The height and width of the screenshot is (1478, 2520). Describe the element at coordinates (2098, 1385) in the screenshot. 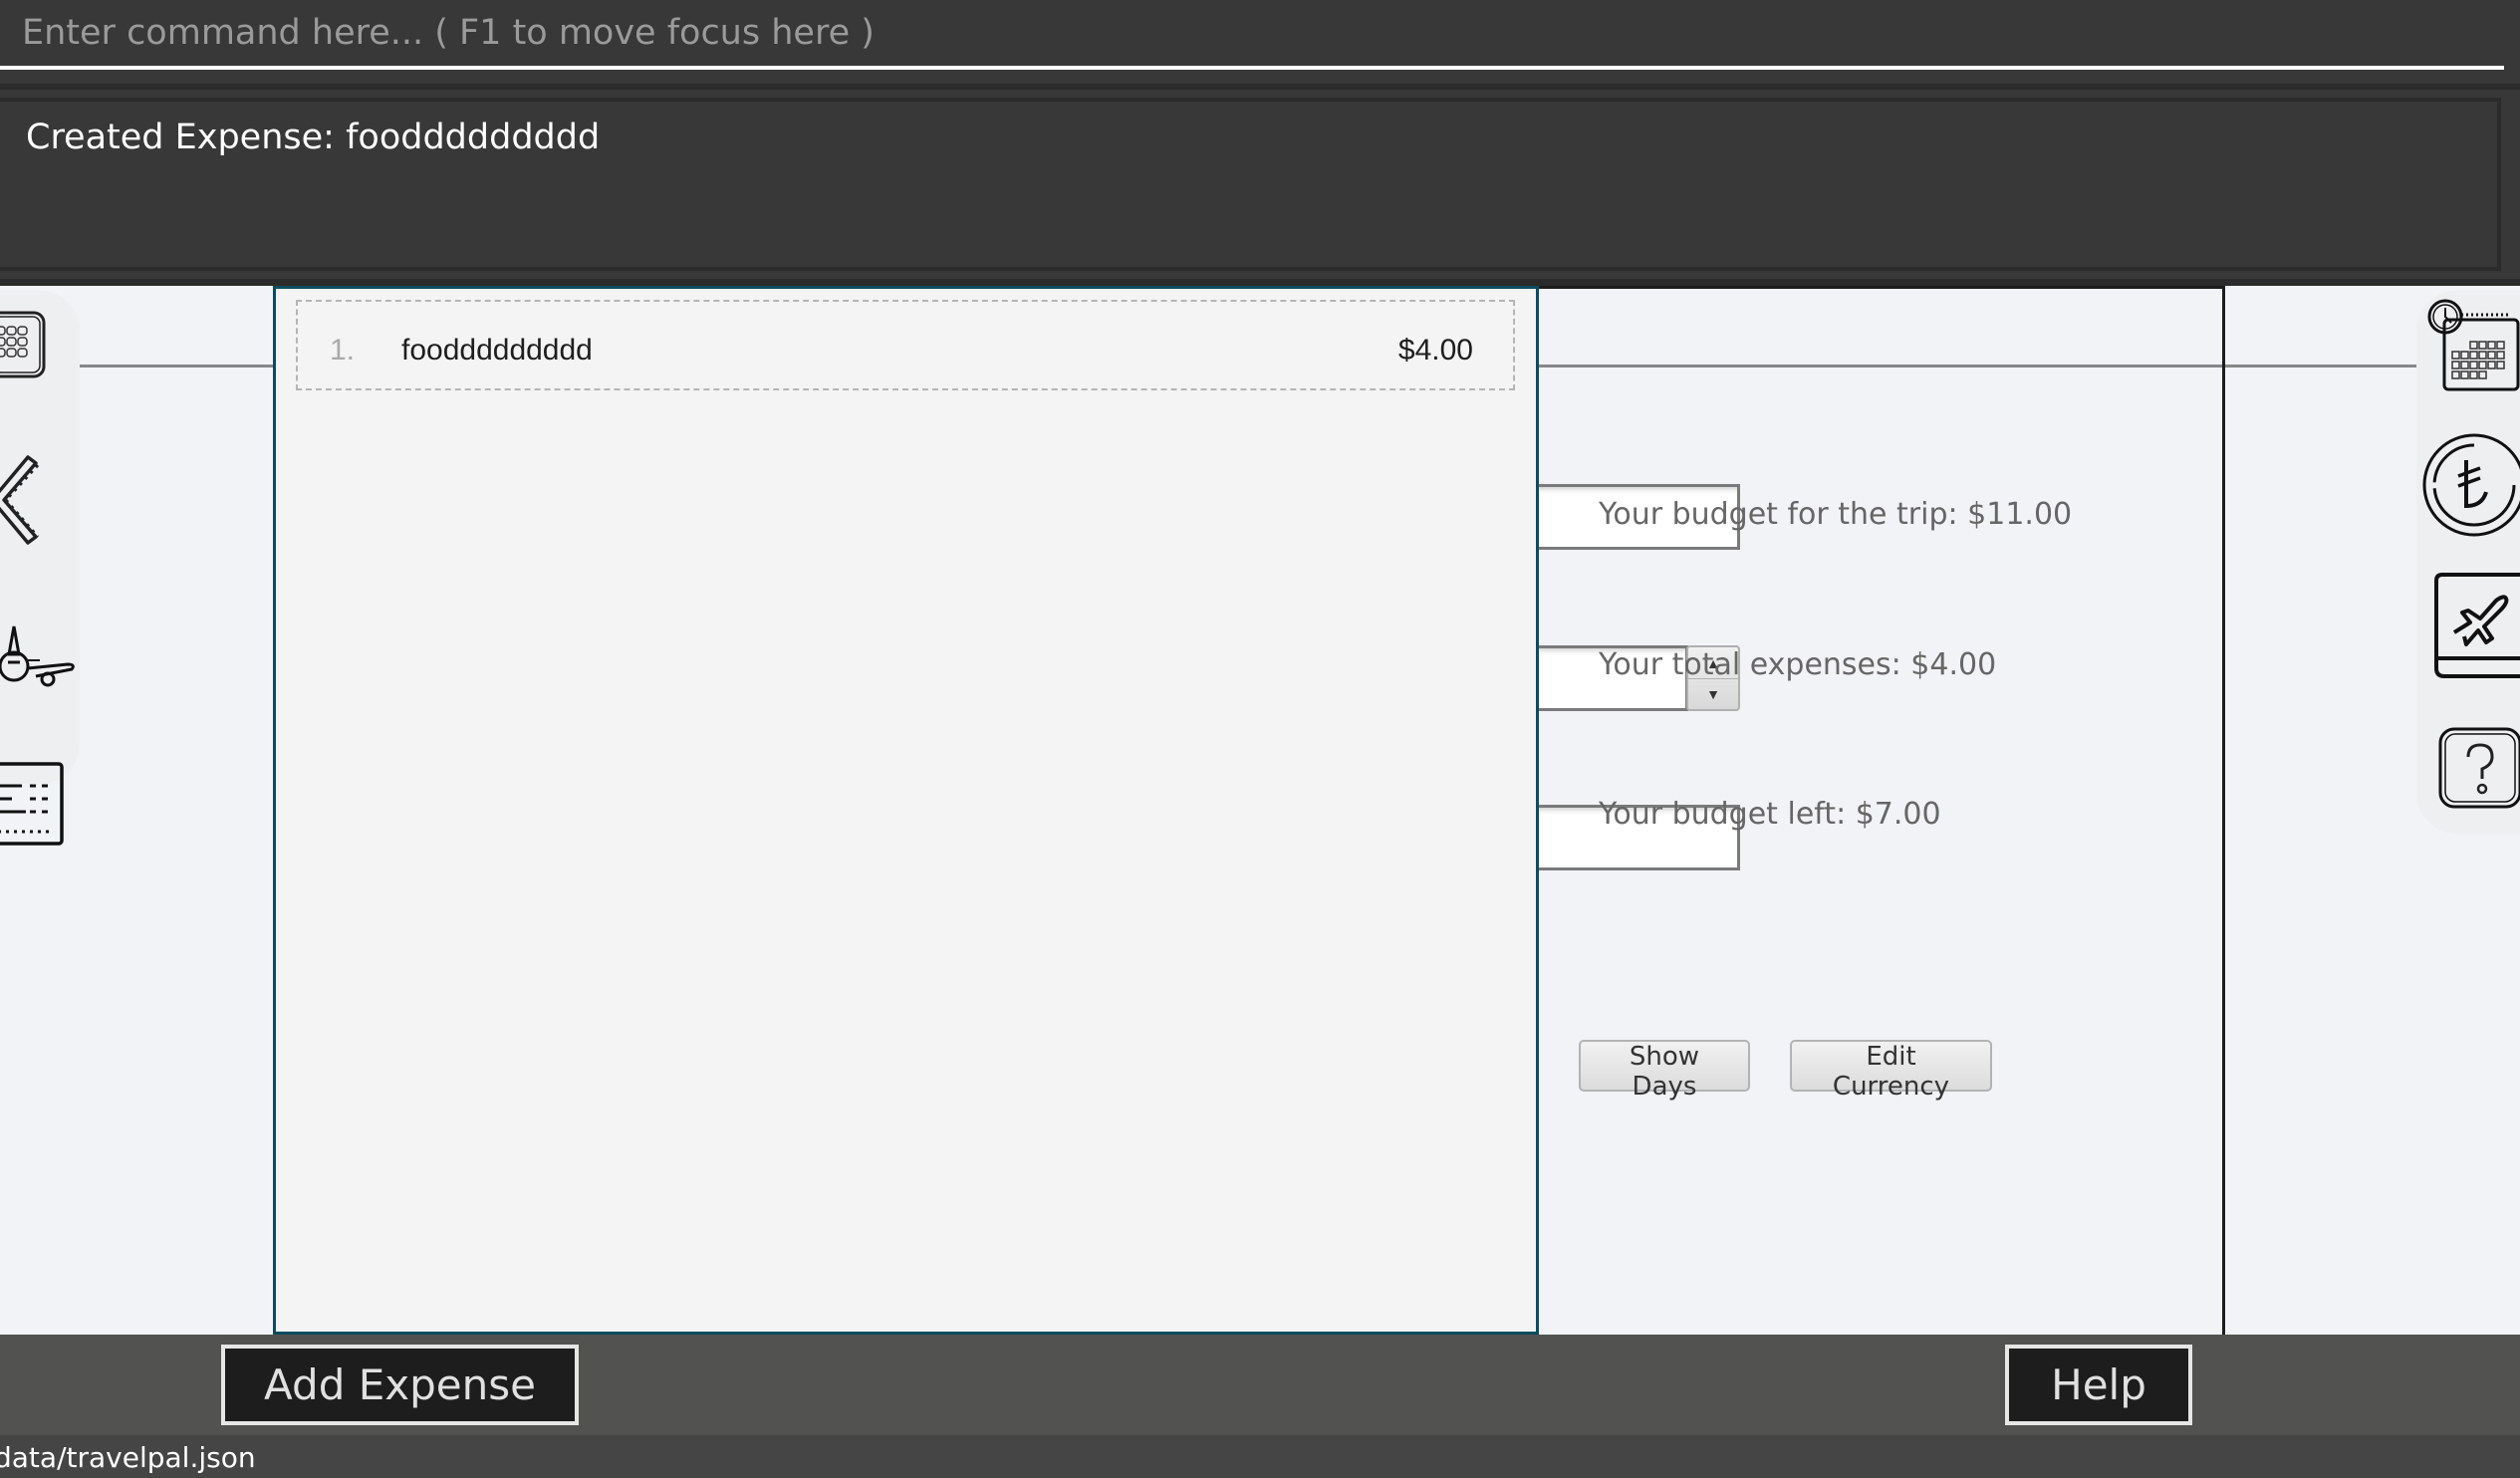

I see `help-button: Help` at that location.